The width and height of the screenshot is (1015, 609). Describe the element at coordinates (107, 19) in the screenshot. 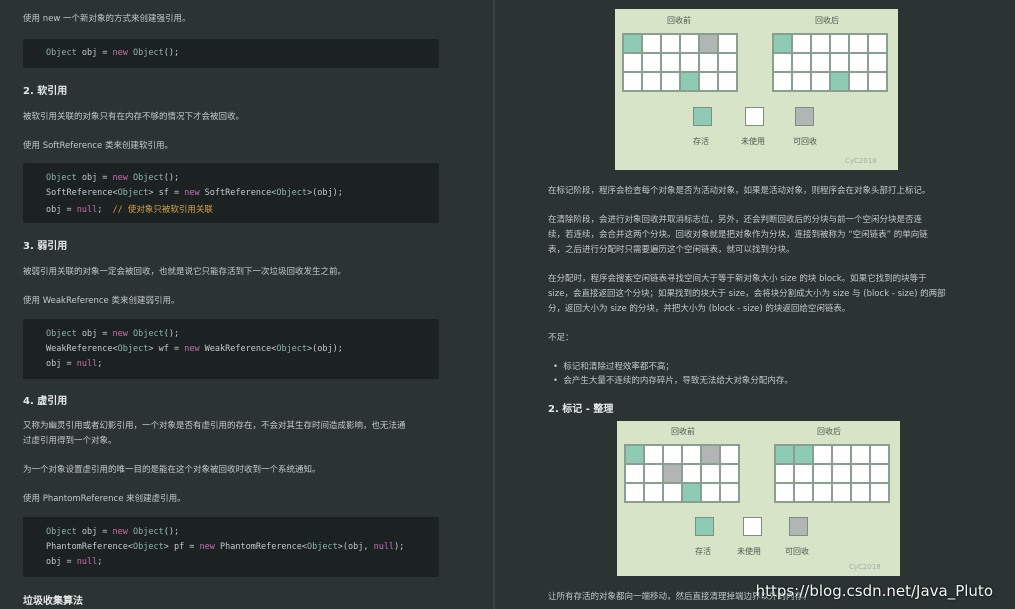

I see `strong-ref-intro: 使用 new 一个新对象的方式来创建强引用。` at that location.